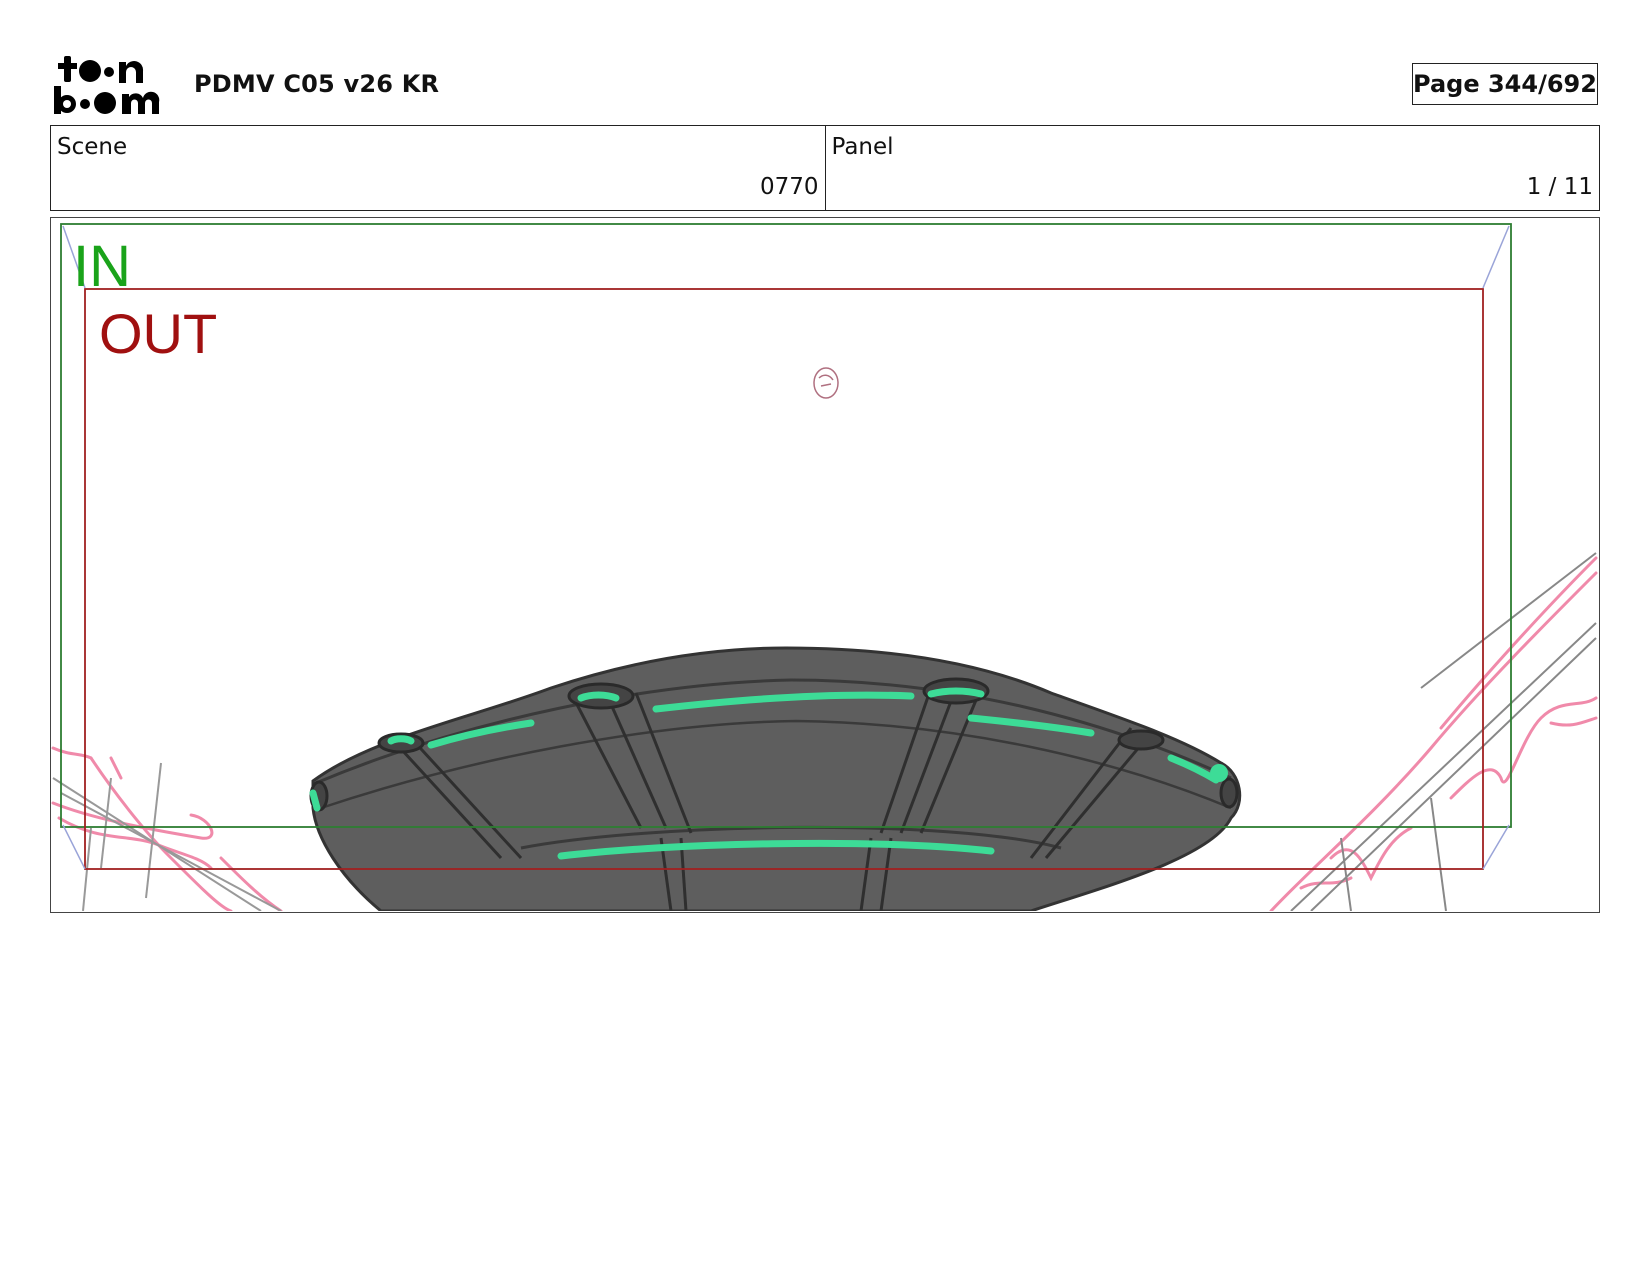  What do you see at coordinates (92, 147) in the screenshot?
I see `scene-label: Scene` at bounding box center [92, 147].